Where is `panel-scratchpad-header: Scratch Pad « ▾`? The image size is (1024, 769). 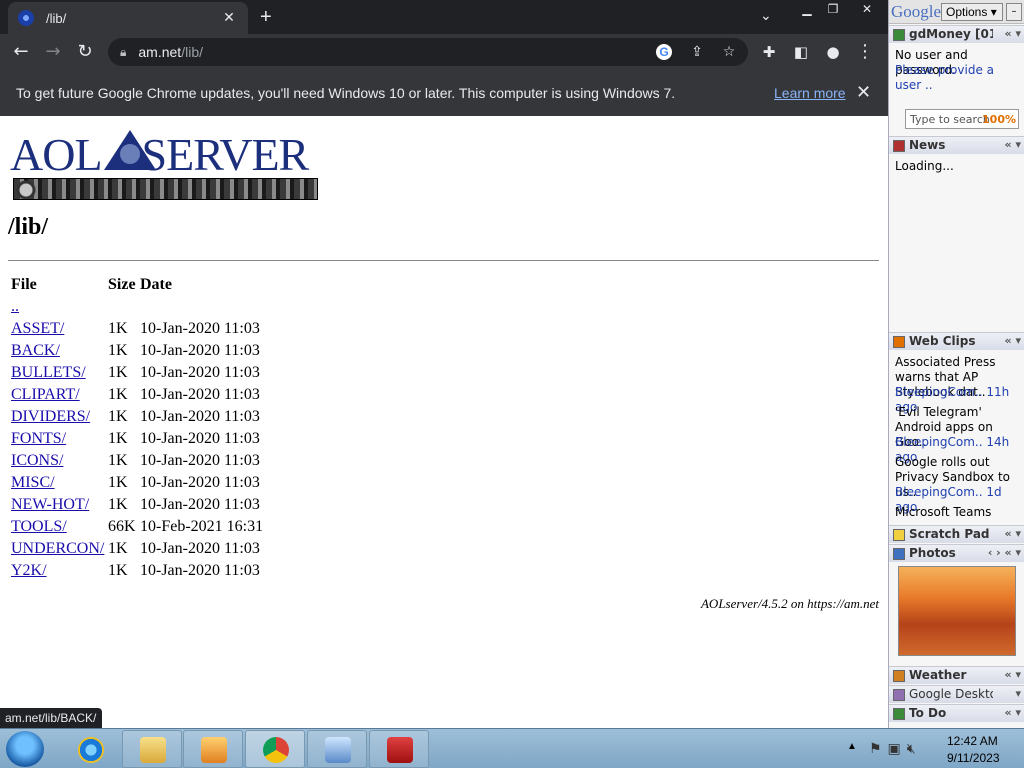
panel-scratchpad-header: Scratch Pad « ▾ is located at coordinates (956, 534).